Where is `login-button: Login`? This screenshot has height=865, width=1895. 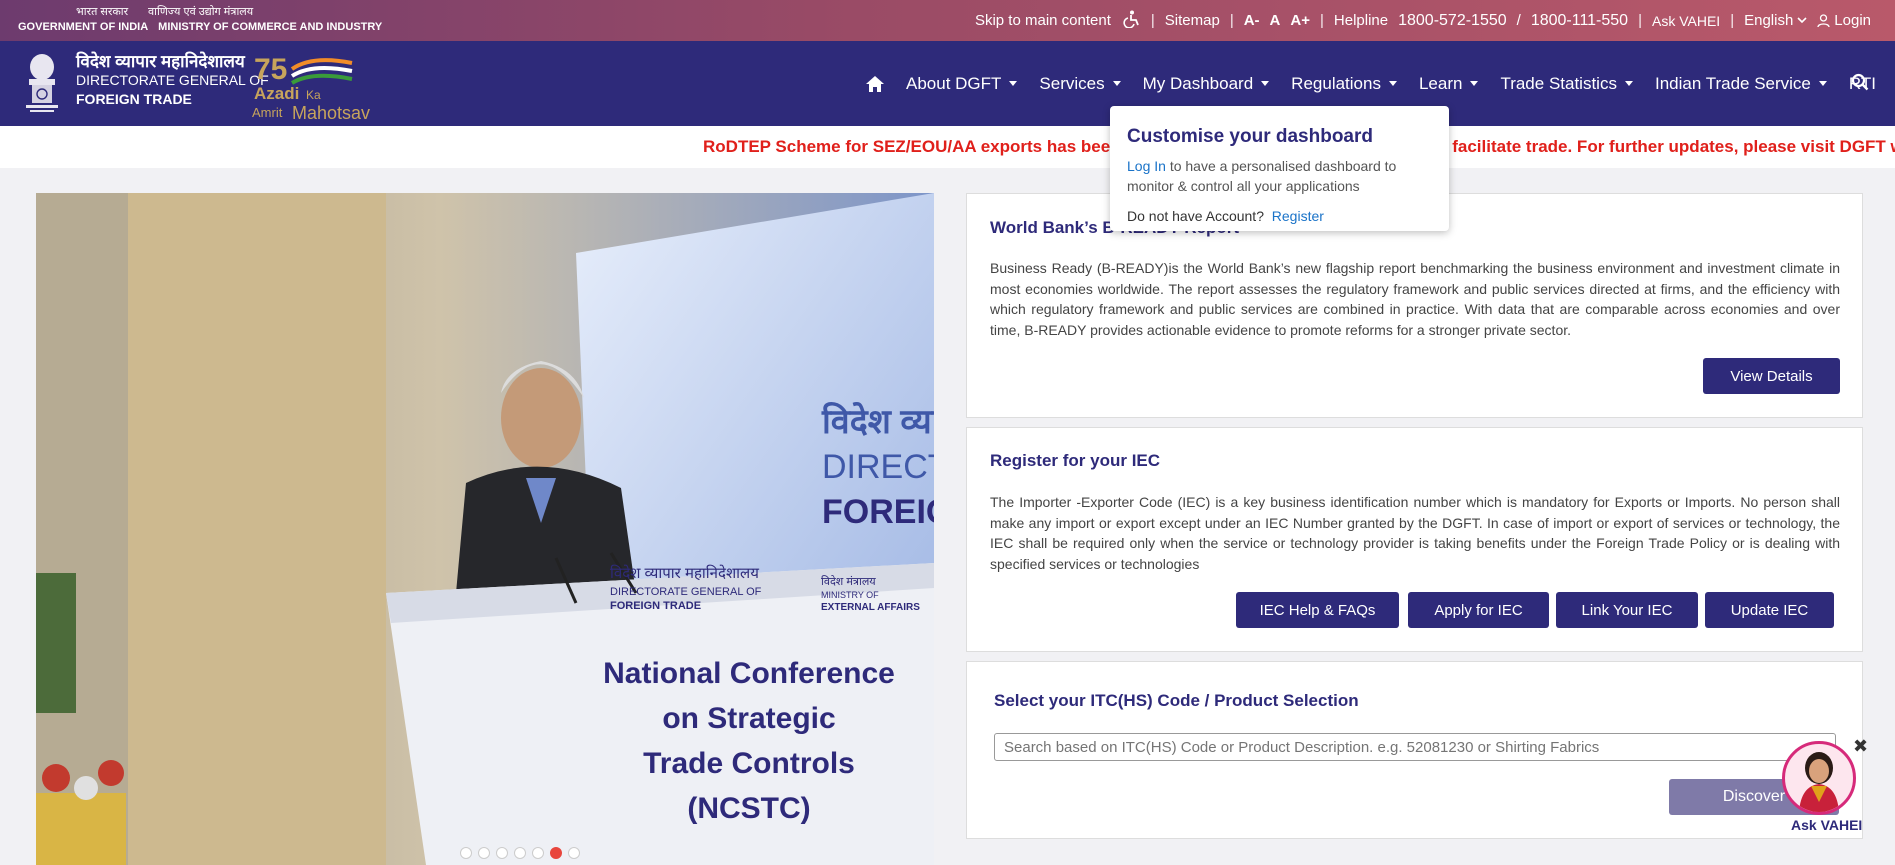
login-button: Login is located at coordinates (1844, 20).